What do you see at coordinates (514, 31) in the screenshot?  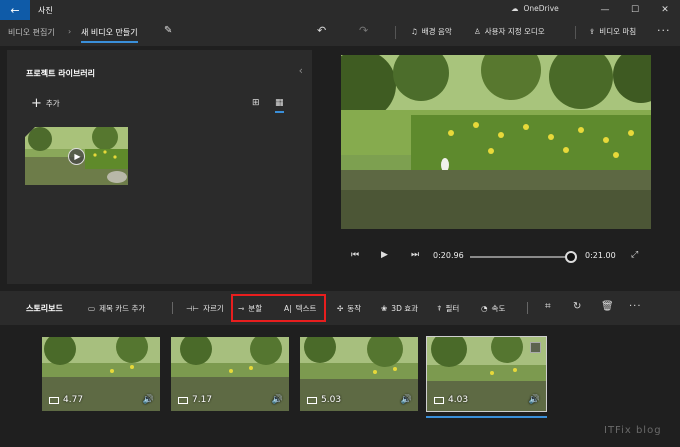 I see `custom-audio-label: 사용자 지정 오디오` at bounding box center [514, 31].